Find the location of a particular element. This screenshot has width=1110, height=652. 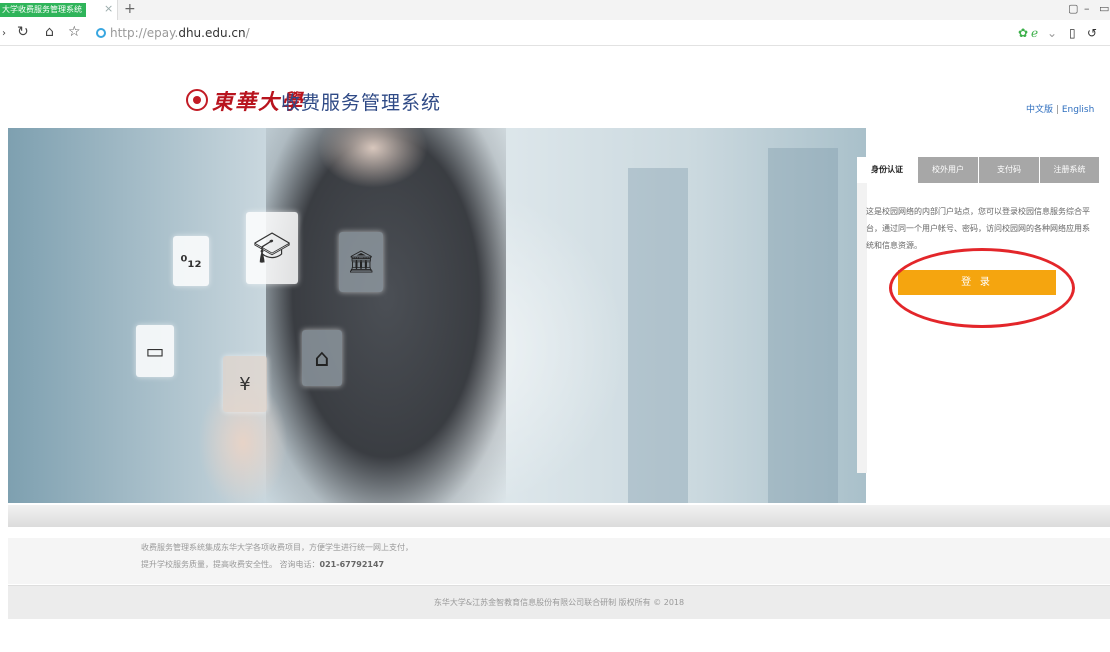

tab-external-user: 校外用户 is located at coordinates (948, 170).